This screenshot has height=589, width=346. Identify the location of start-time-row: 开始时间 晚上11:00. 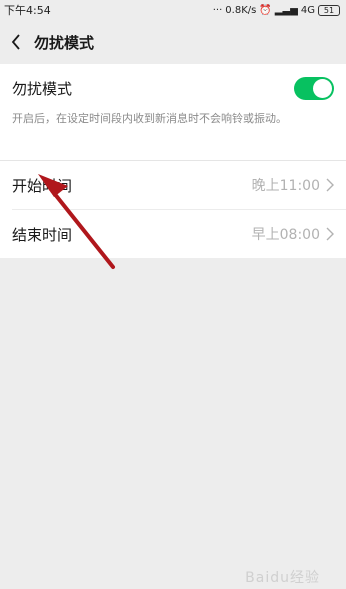
(173, 185).